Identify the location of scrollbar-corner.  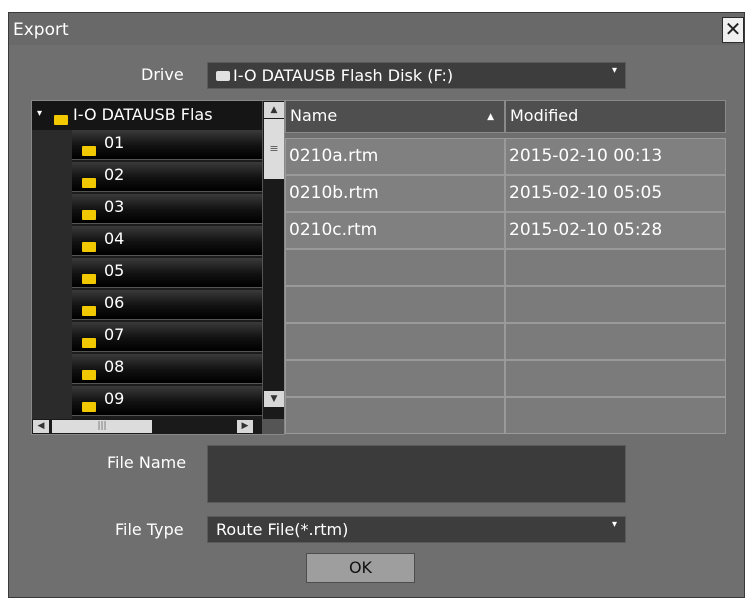
(273, 426).